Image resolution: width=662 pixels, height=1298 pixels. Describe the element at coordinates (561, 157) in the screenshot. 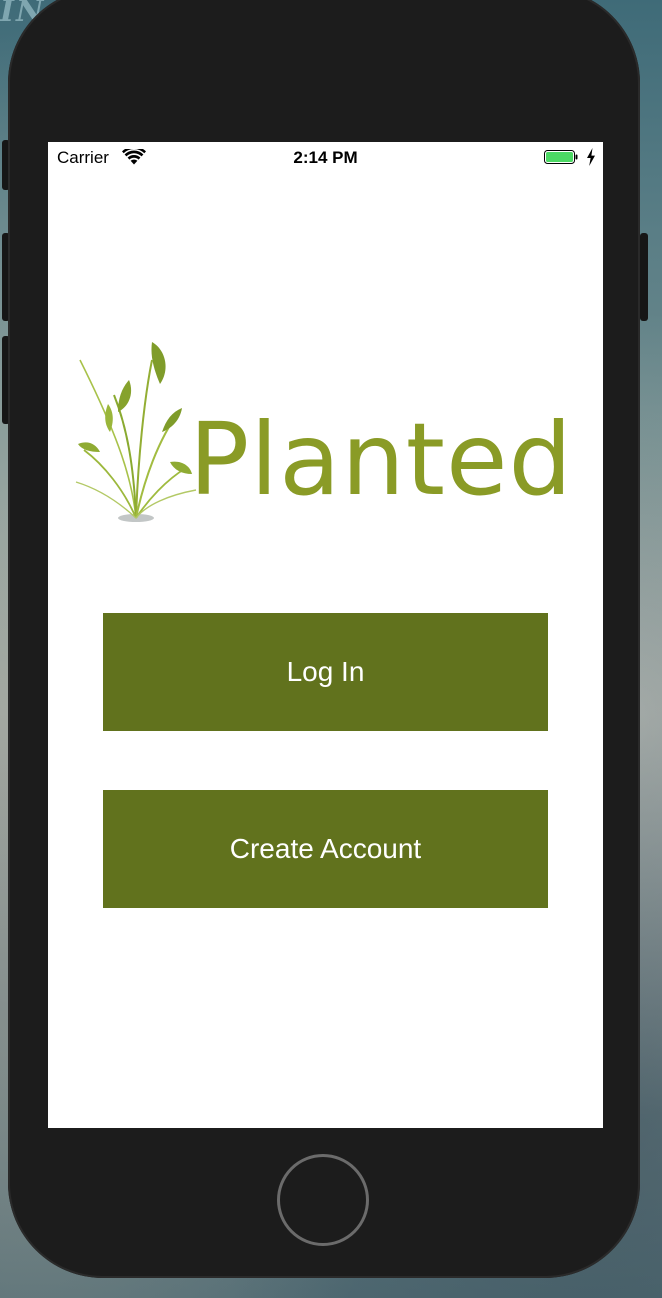

I see `battery-full-icon` at that location.